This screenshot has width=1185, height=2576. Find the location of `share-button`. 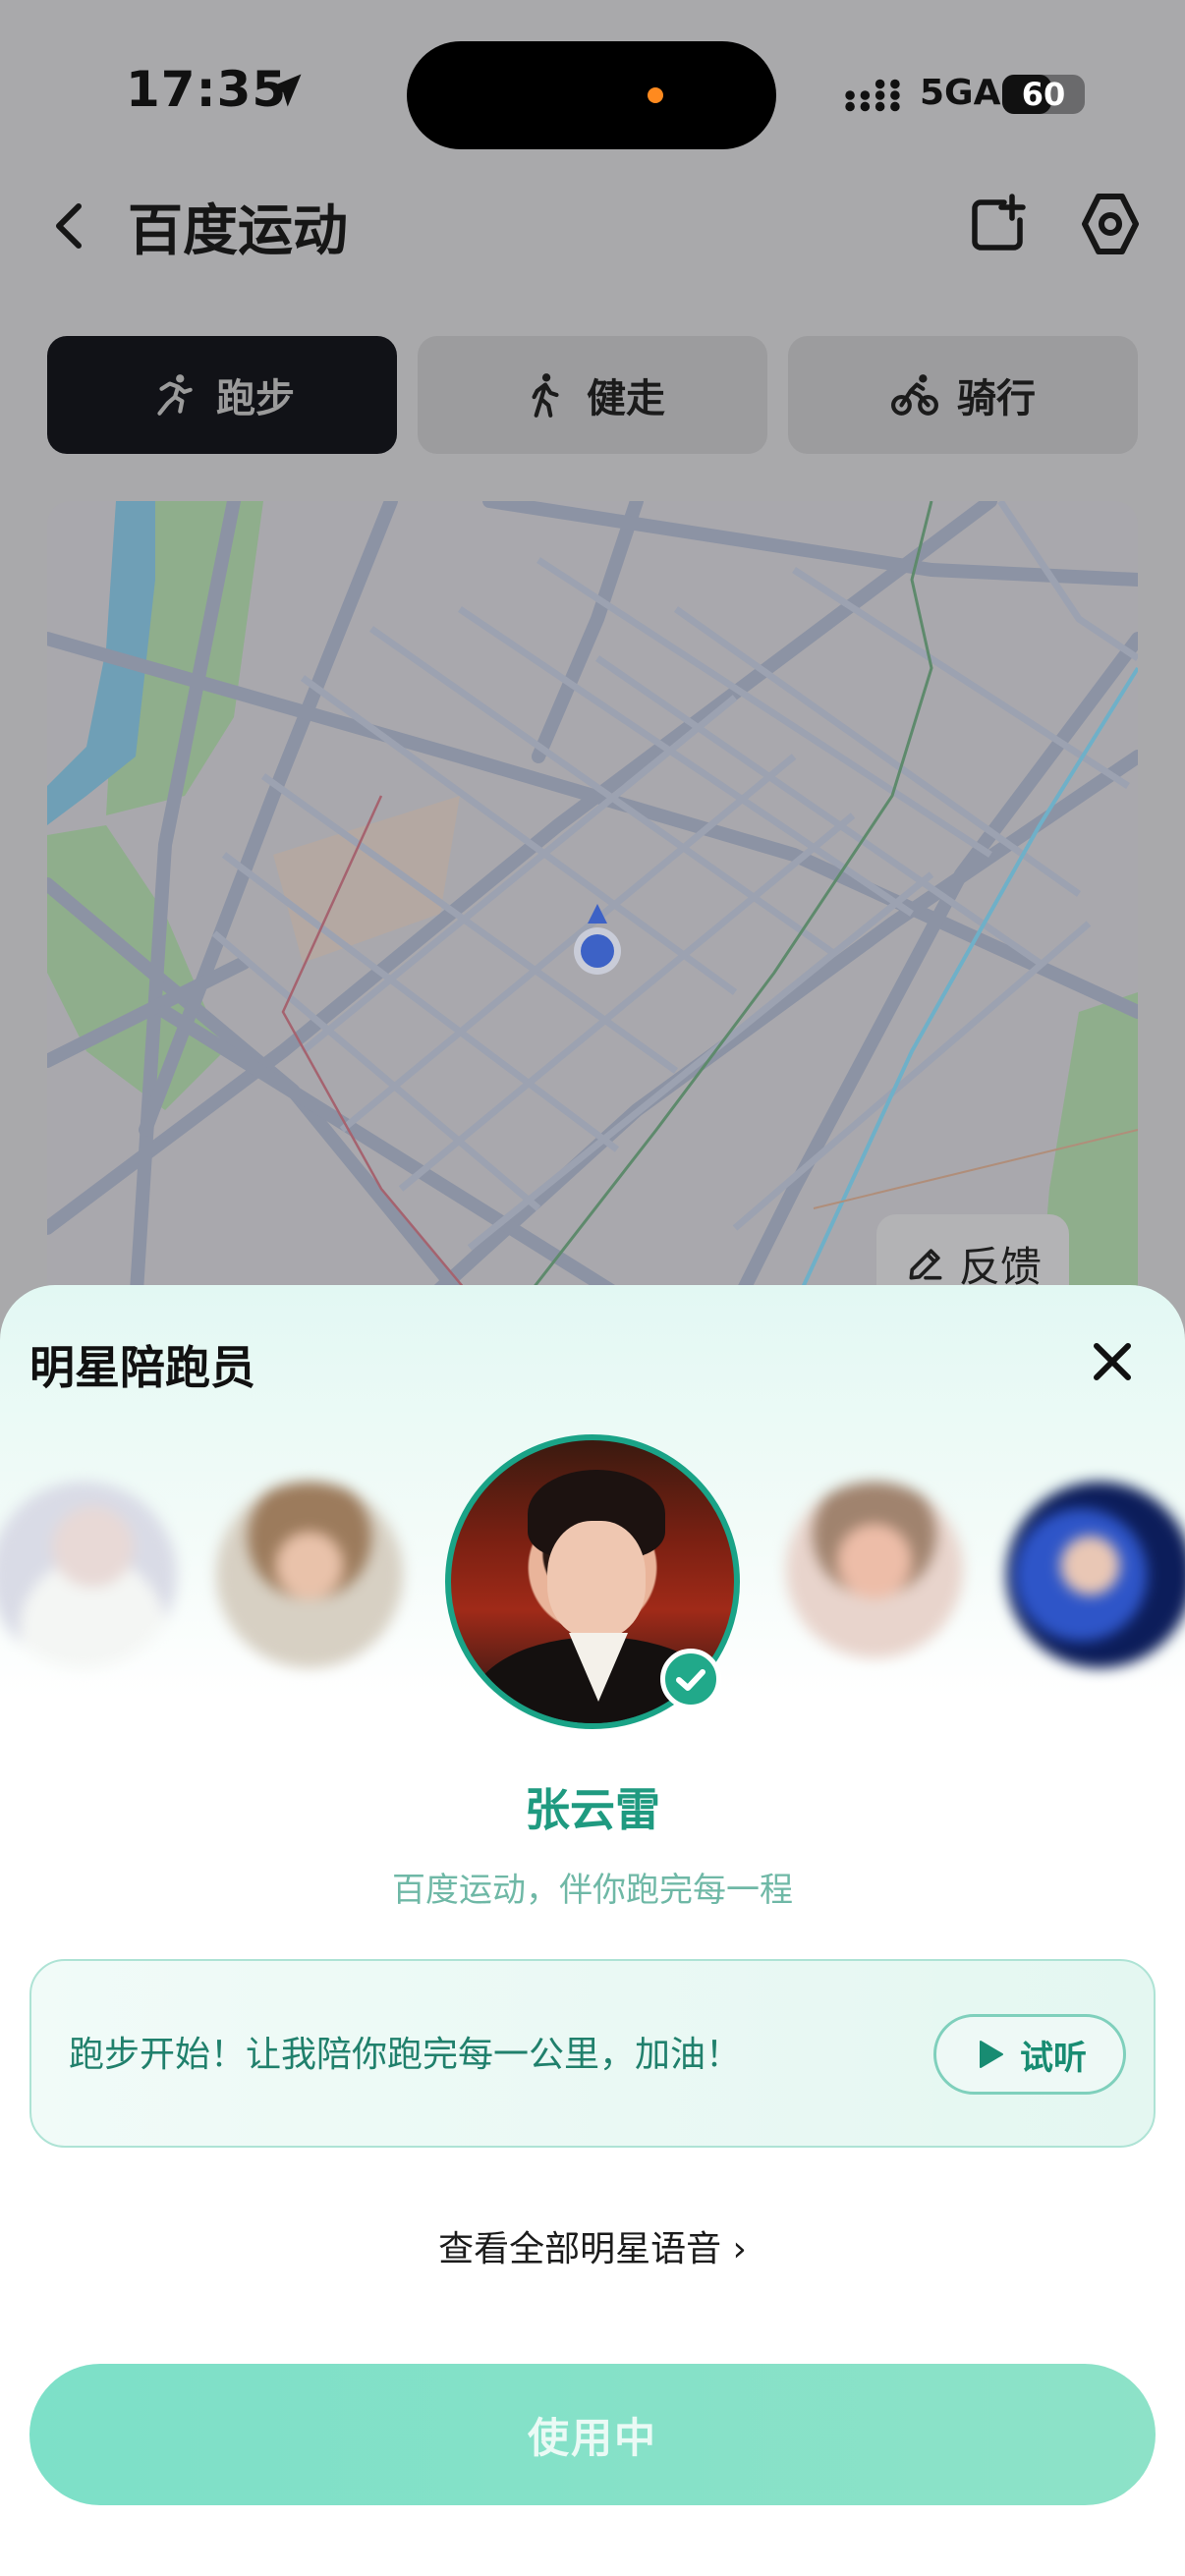

share-button is located at coordinates (999, 224).